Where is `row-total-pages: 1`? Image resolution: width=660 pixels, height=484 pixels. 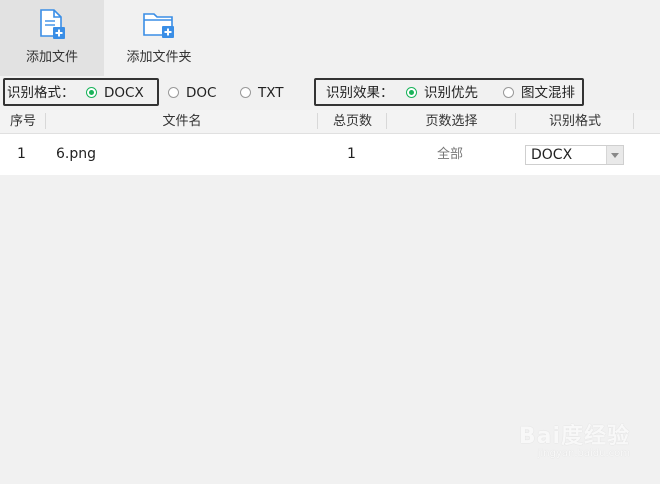 row-total-pages: 1 is located at coordinates (351, 154).